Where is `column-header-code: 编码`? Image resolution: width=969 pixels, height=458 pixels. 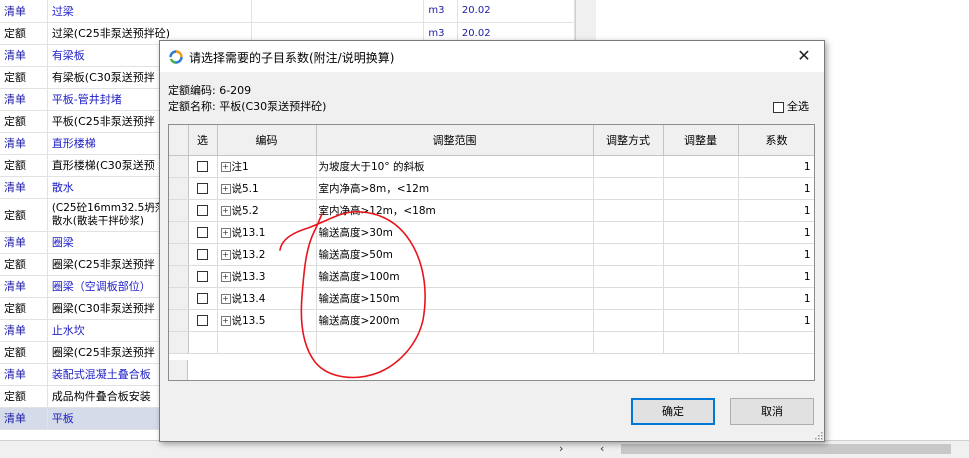 column-header-code: 编码 is located at coordinates (267, 140).